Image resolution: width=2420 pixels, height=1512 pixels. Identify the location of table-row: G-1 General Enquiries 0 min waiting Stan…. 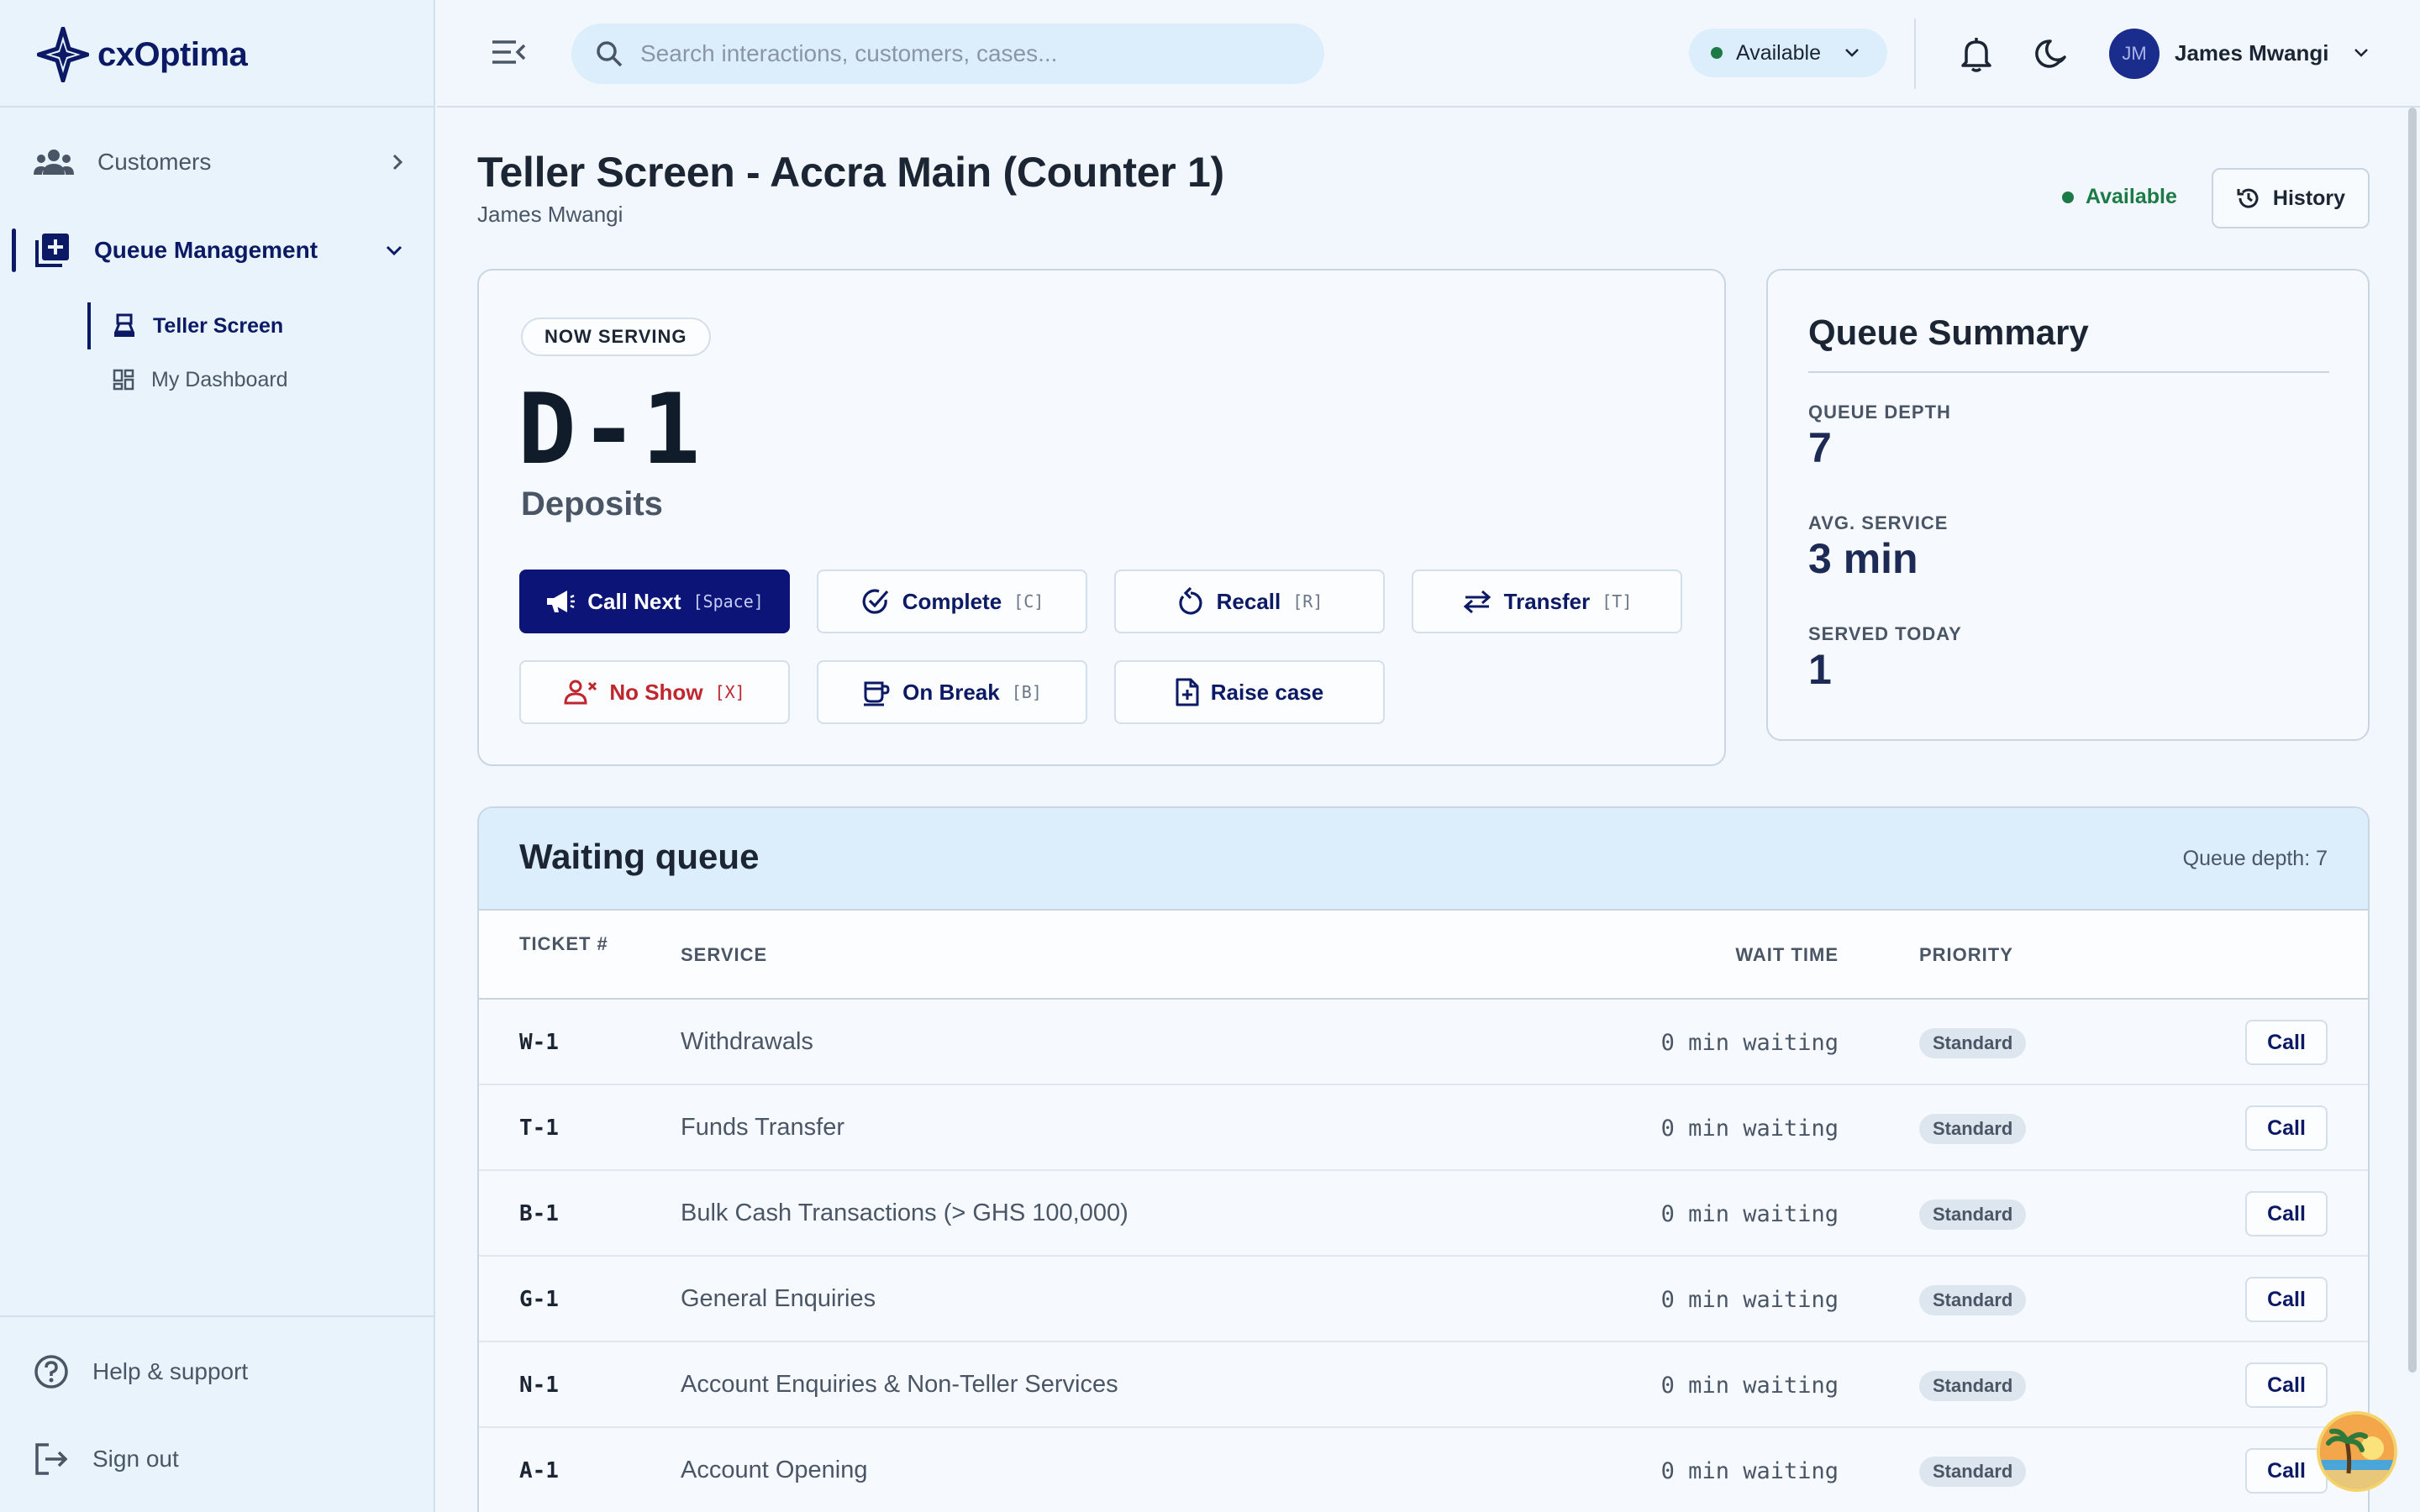
(1423, 1299).